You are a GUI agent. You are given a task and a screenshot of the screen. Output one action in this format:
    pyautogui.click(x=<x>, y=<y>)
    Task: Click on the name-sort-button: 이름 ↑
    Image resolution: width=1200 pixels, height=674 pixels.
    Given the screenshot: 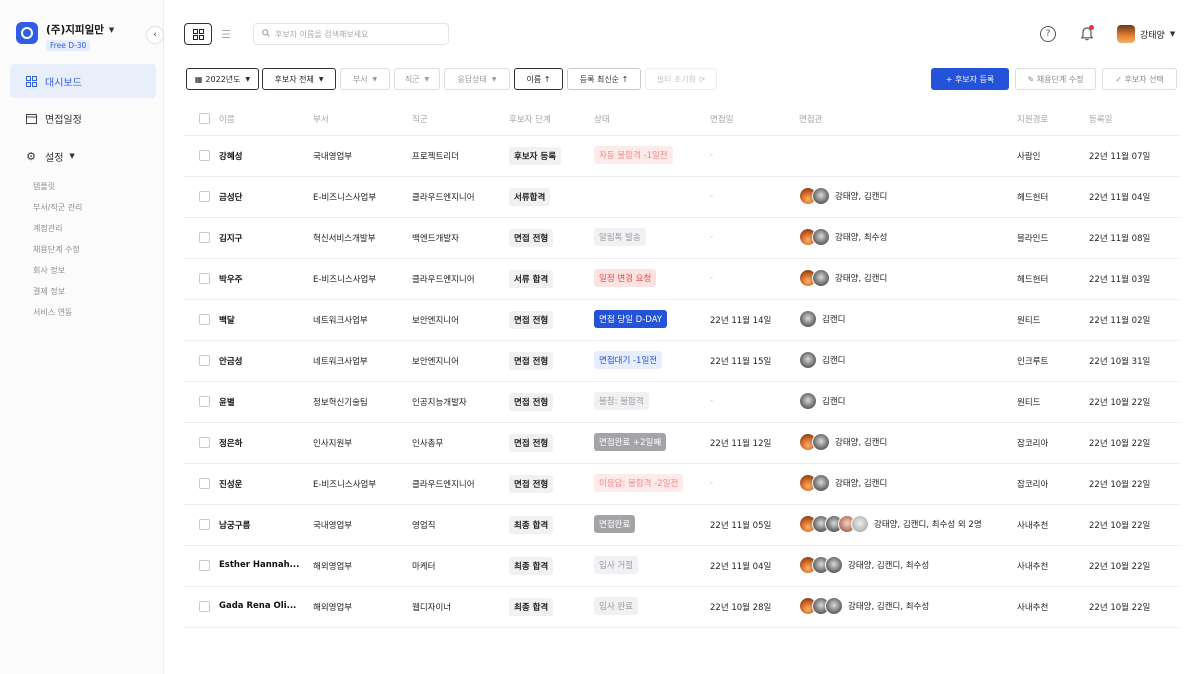 What is the action you would take?
    pyautogui.click(x=538, y=79)
    